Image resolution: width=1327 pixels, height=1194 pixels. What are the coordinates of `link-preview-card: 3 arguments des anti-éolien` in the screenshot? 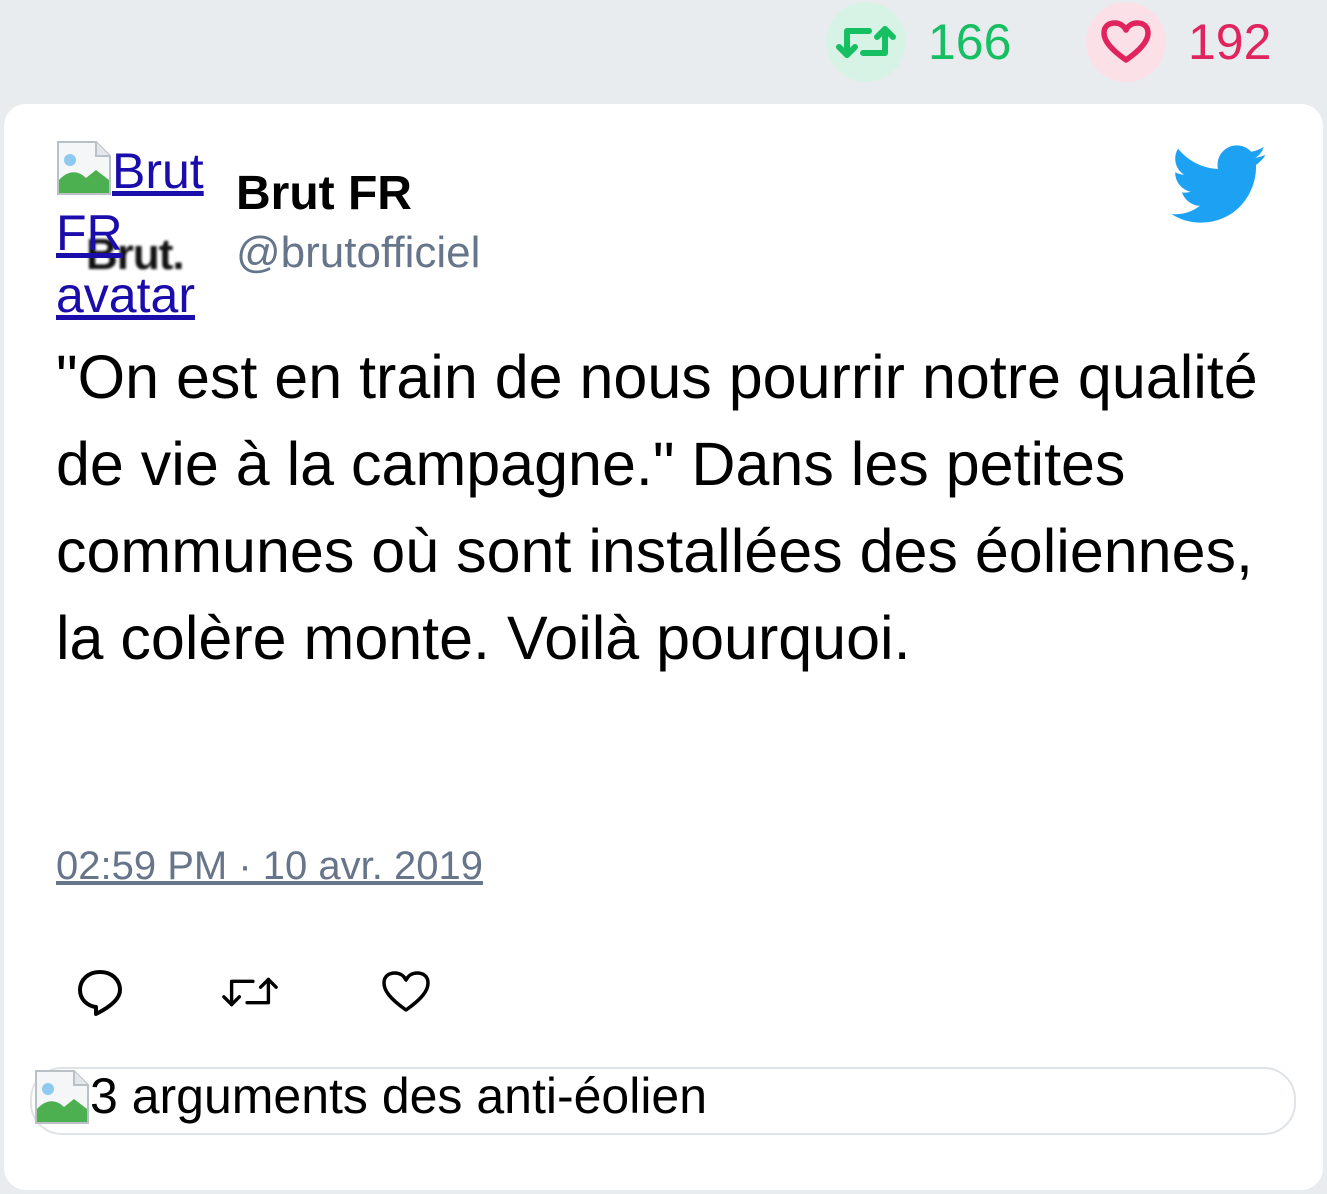 It's located at (663, 1101).